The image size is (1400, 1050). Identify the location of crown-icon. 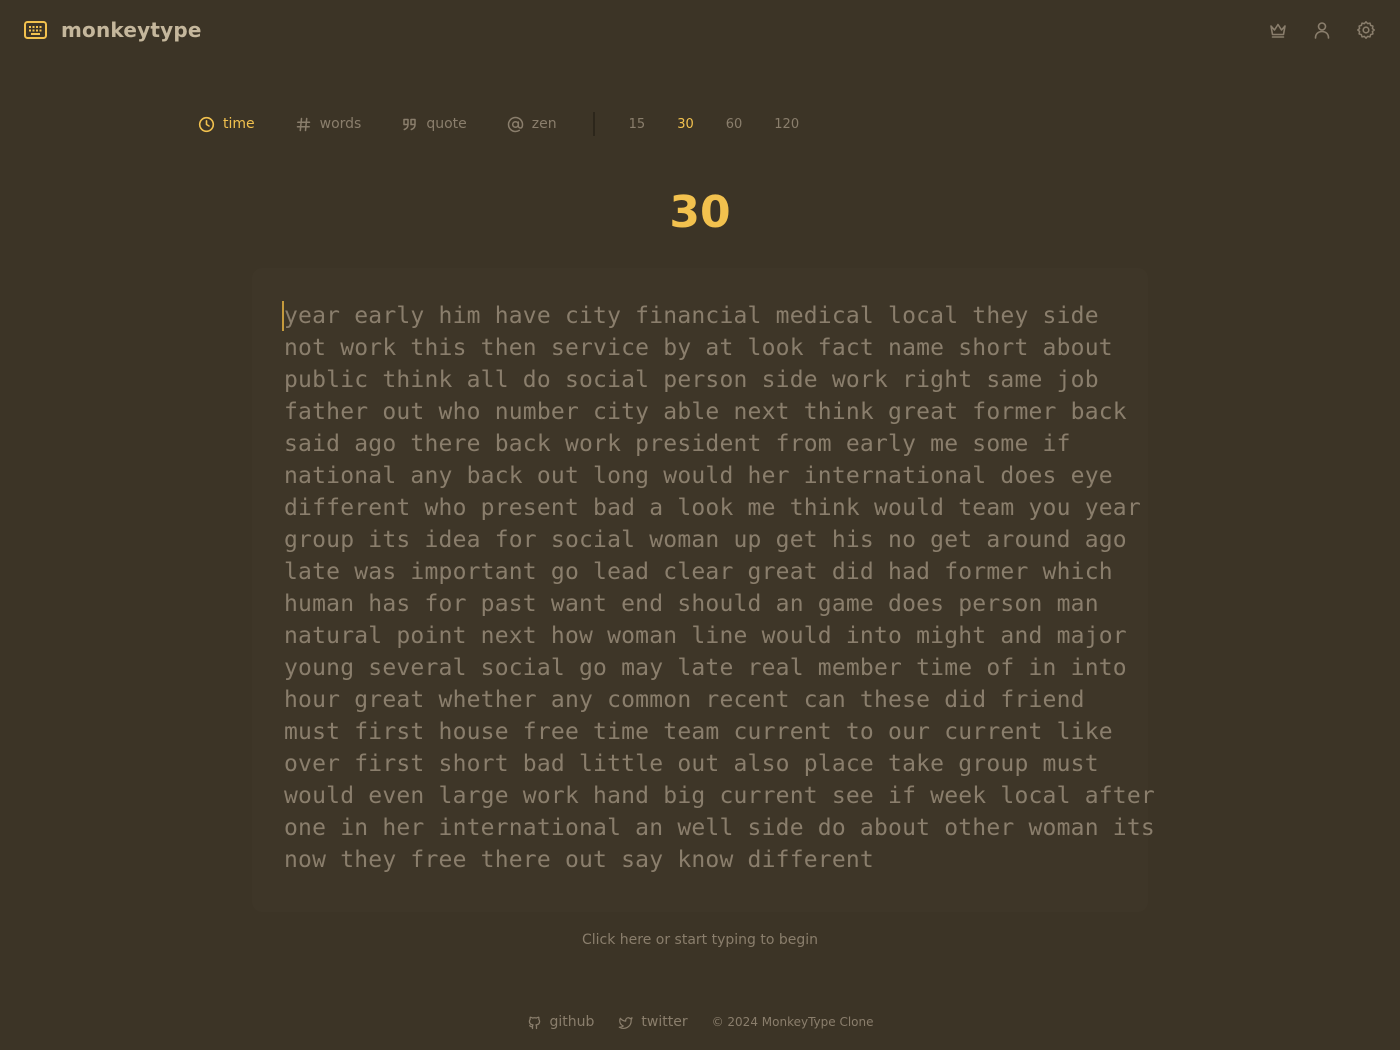
(1278, 30).